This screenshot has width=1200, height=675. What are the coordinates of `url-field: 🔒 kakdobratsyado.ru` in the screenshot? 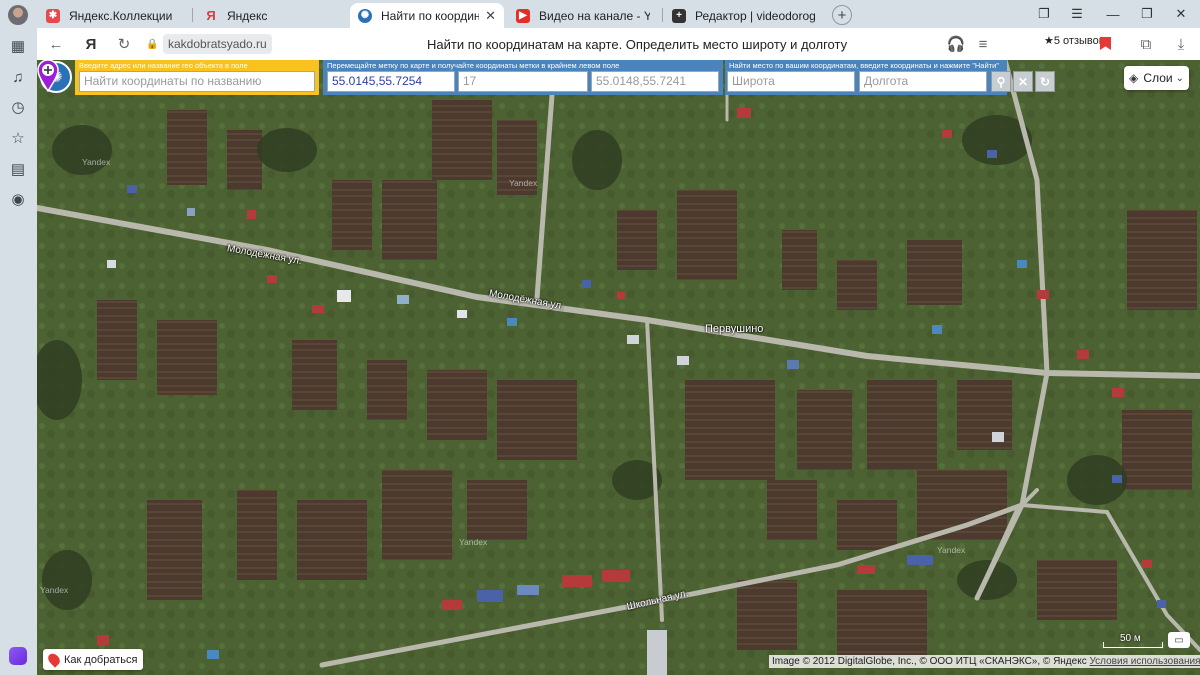 It's located at (209, 44).